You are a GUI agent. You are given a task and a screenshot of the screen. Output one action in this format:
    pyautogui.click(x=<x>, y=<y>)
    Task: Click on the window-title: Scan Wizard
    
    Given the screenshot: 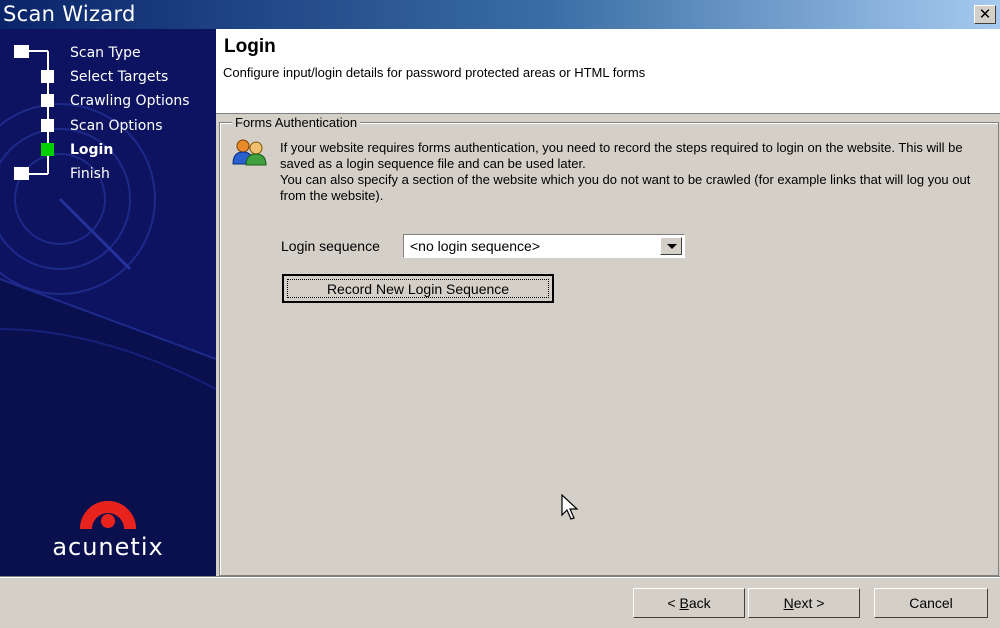 What is the action you would take?
    pyautogui.click(x=69, y=14)
    